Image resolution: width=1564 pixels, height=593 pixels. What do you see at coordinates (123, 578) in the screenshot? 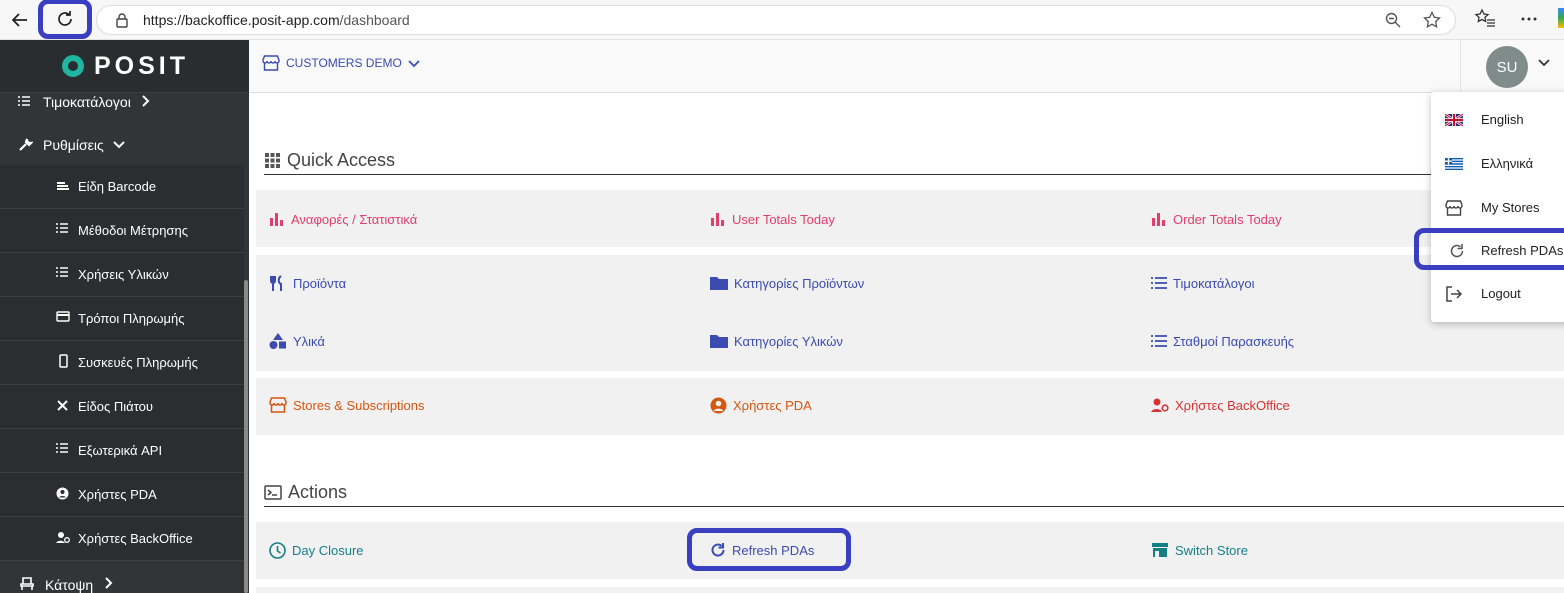
I see `sidebar-item-floorplan: Κάτοψη` at bounding box center [123, 578].